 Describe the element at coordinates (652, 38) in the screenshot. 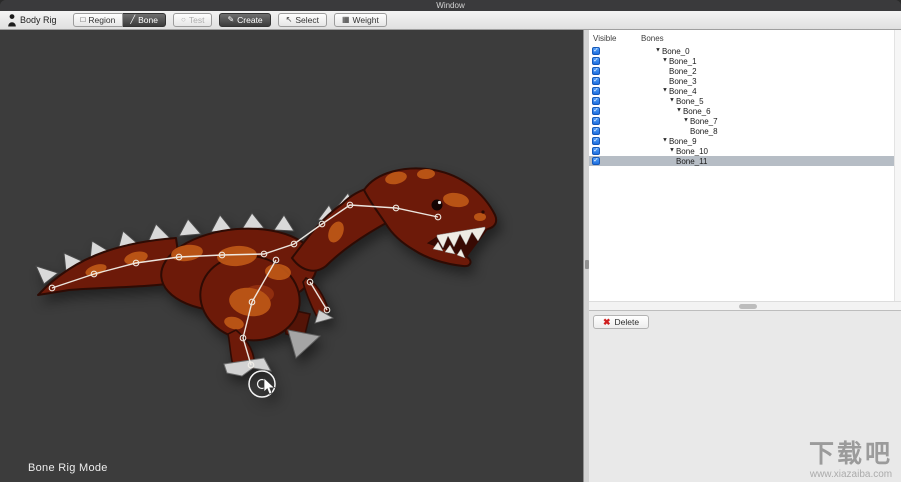

I see `bones-column-header: Bones` at that location.